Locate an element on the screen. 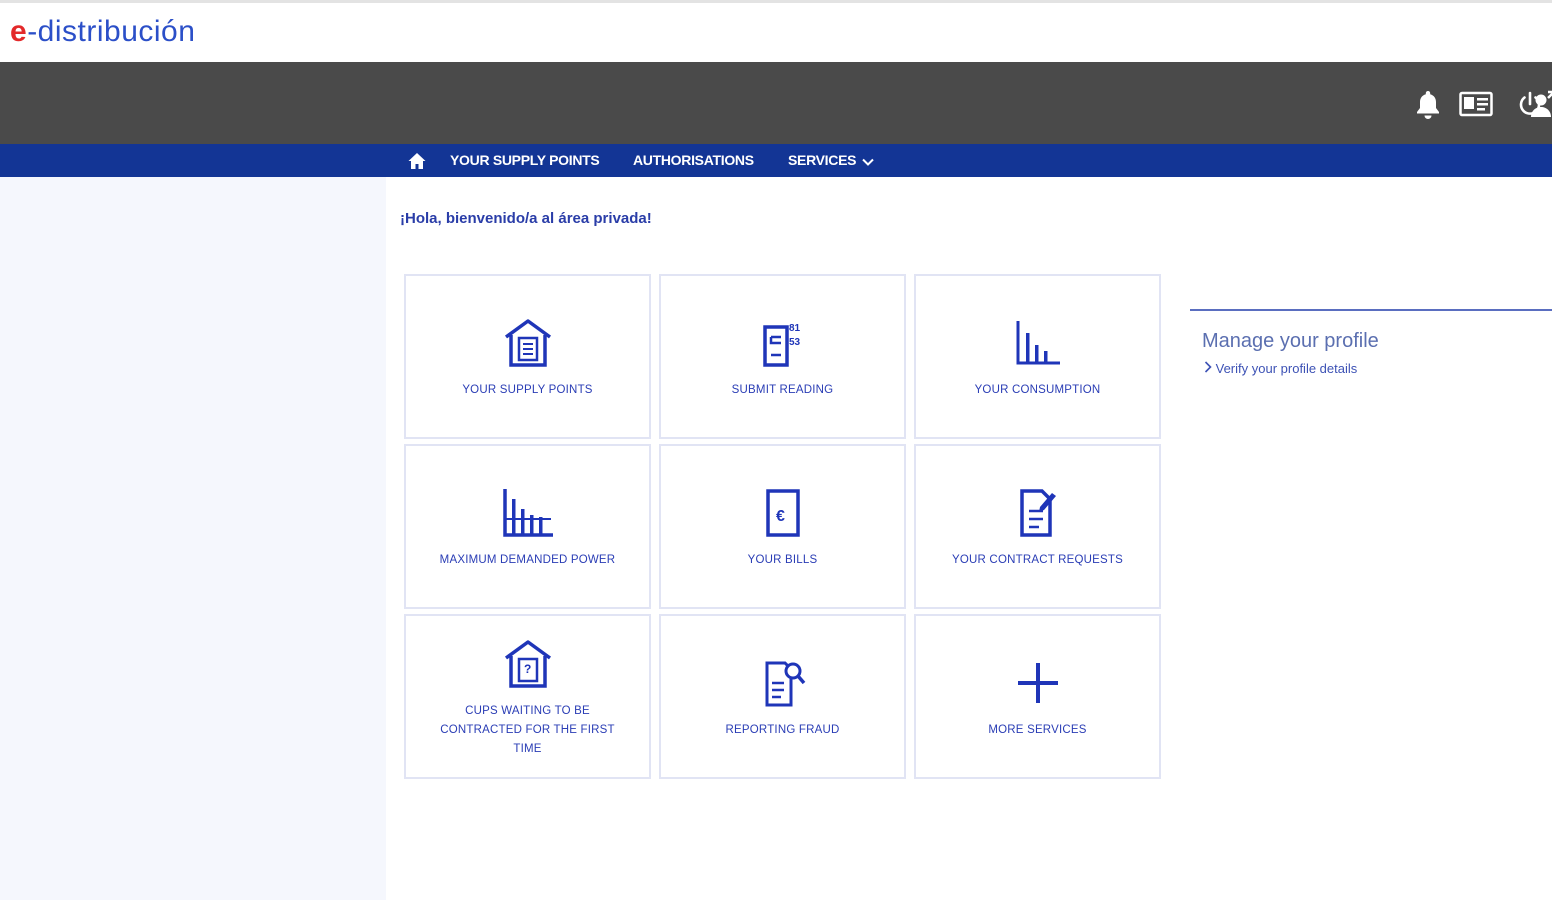 The height and width of the screenshot is (900, 1552). tile-your-supply-points: YOUR SUPPLY POINTS is located at coordinates (527, 356).